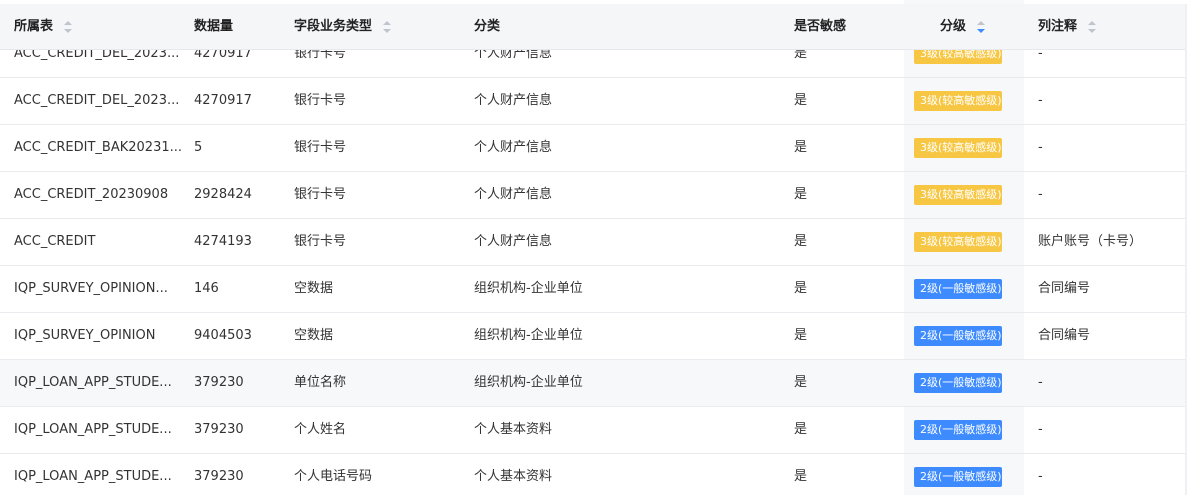  What do you see at coordinates (91, 194) in the screenshot?
I see `cell-table: ACC_CREDIT_20230908` at bounding box center [91, 194].